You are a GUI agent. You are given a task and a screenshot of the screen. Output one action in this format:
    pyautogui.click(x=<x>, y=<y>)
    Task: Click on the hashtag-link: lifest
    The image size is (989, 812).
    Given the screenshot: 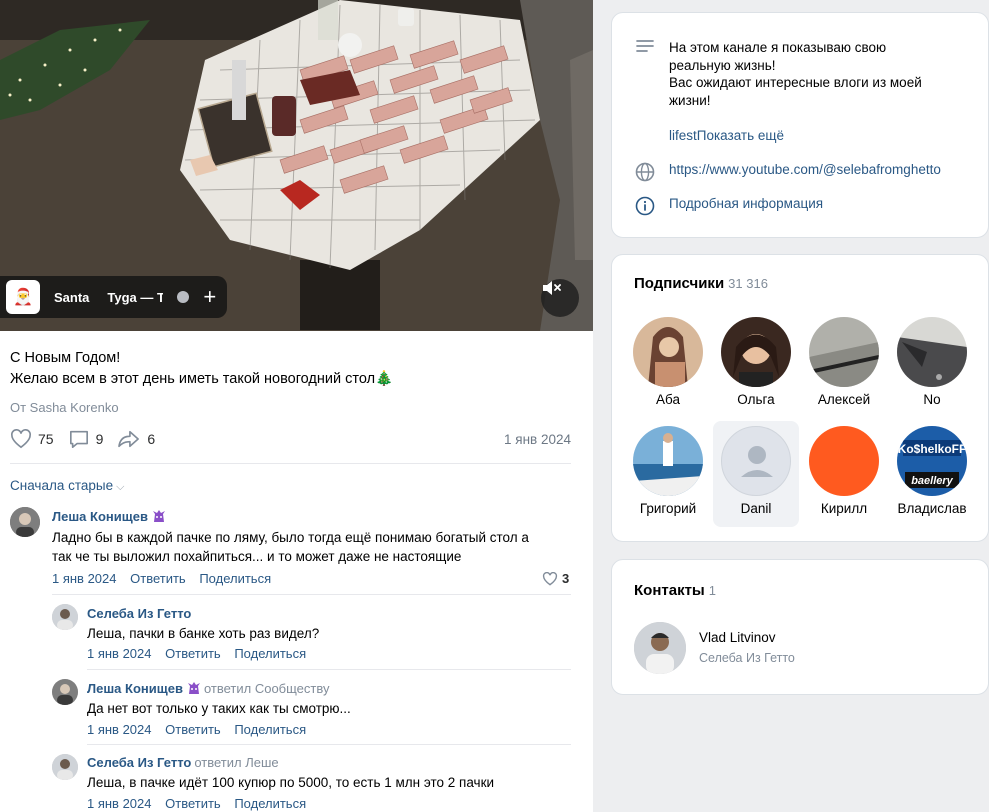 What is the action you would take?
    pyautogui.click(x=683, y=135)
    